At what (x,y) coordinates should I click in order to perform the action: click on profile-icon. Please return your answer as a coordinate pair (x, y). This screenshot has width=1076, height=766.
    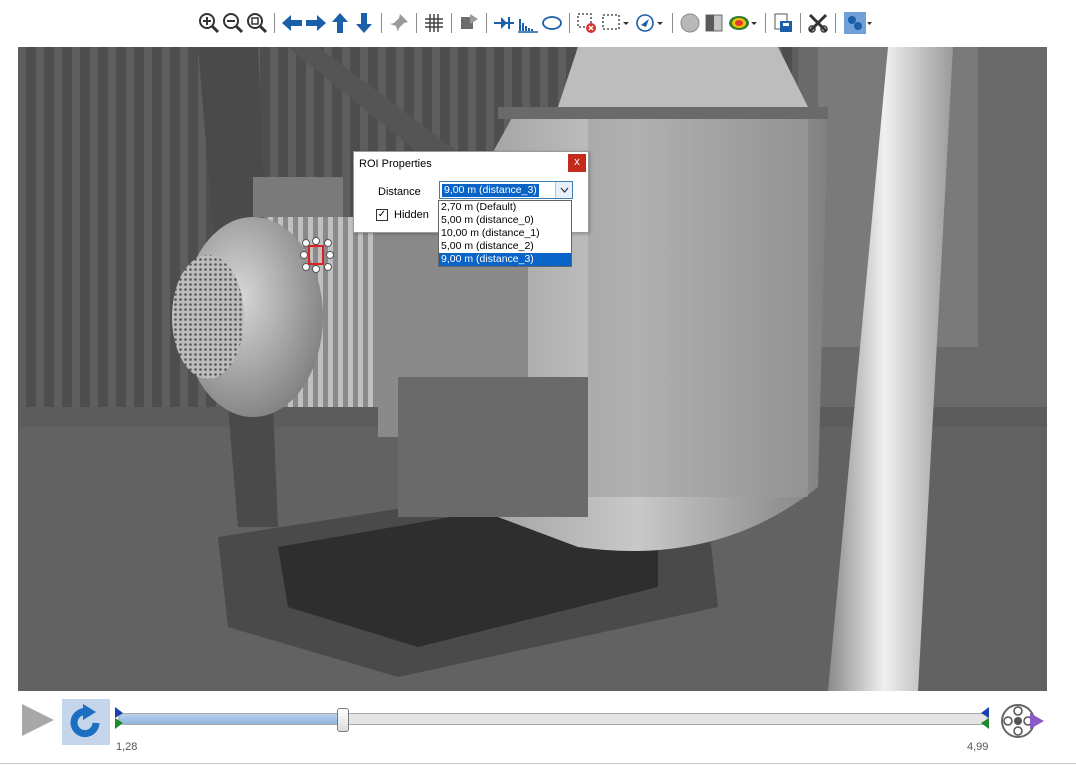
    Looking at the image, I should click on (504, 23).